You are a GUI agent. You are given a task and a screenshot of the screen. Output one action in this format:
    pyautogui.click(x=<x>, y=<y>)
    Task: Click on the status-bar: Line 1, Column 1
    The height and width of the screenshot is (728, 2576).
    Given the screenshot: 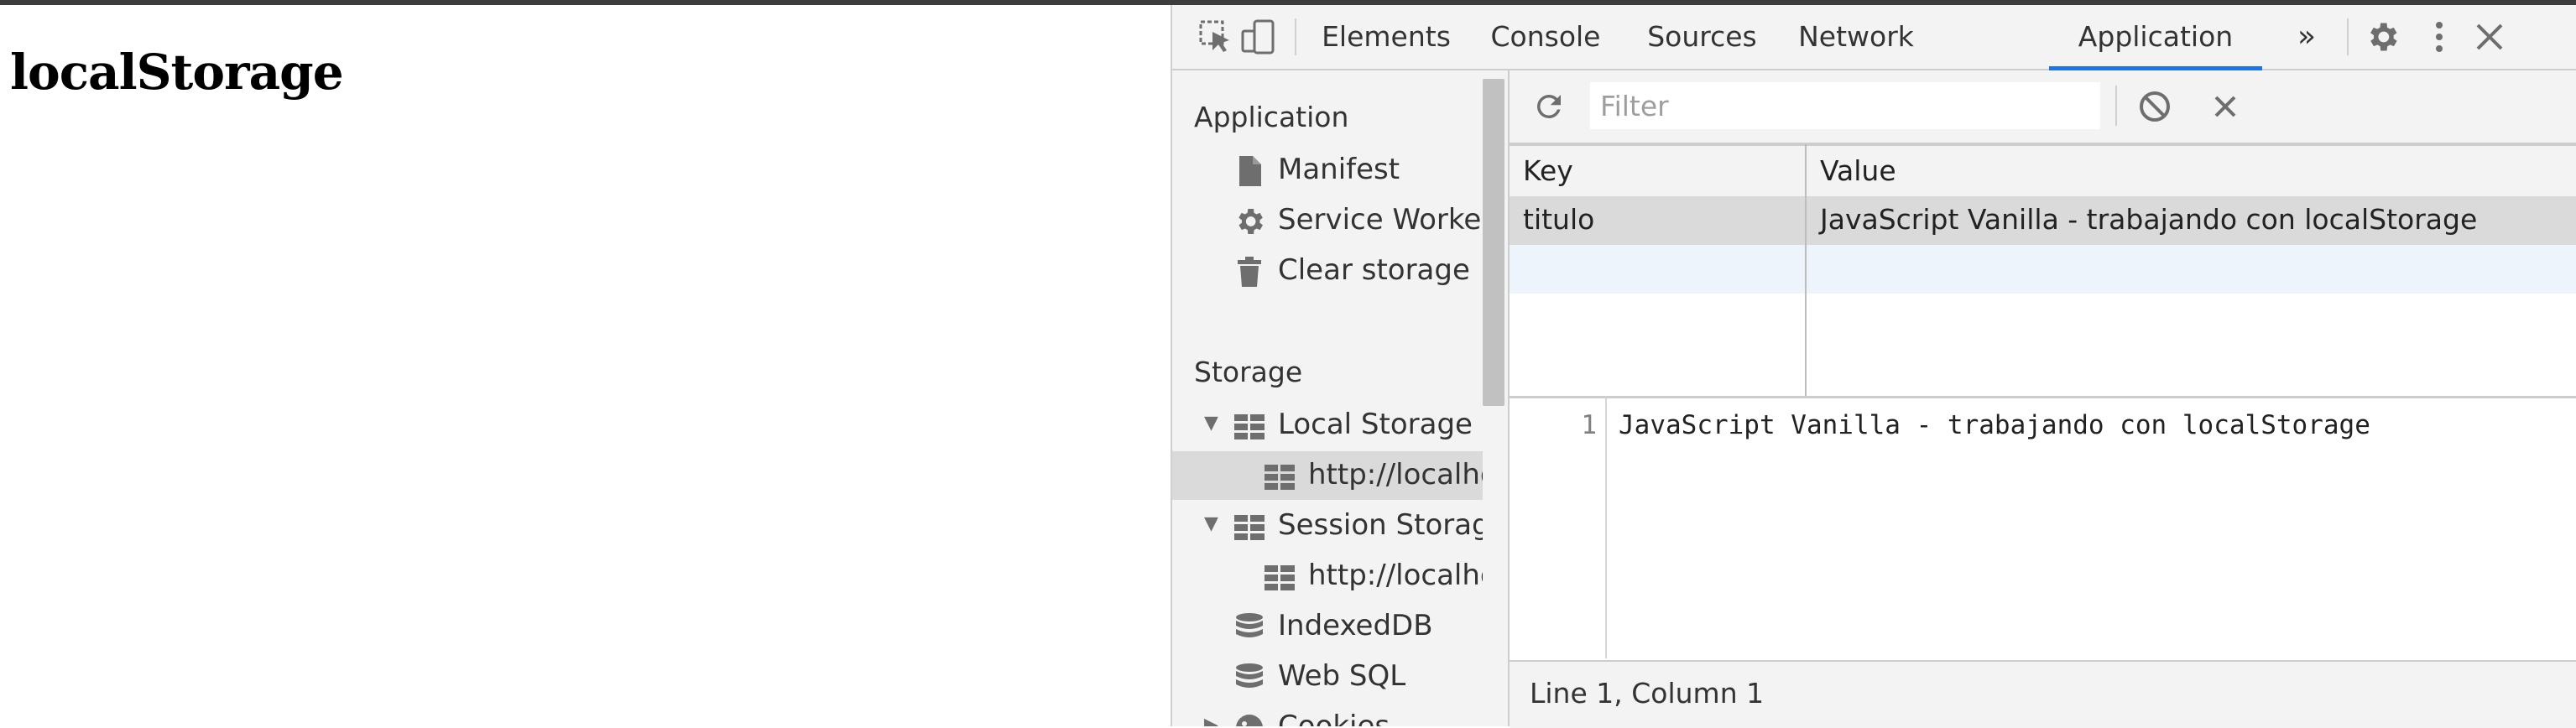 What is the action you would take?
    pyautogui.click(x=2043, y=694)
    